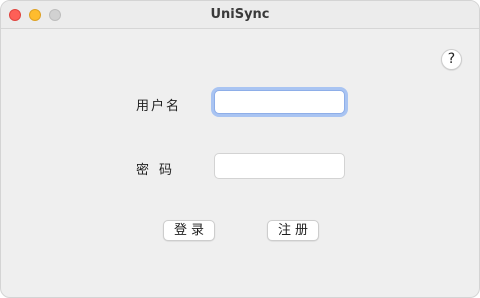 This screenshot has width=480, height=298. Describe the element at coordinates (279, 166) in the screenshot. I see `password-input` at that location.